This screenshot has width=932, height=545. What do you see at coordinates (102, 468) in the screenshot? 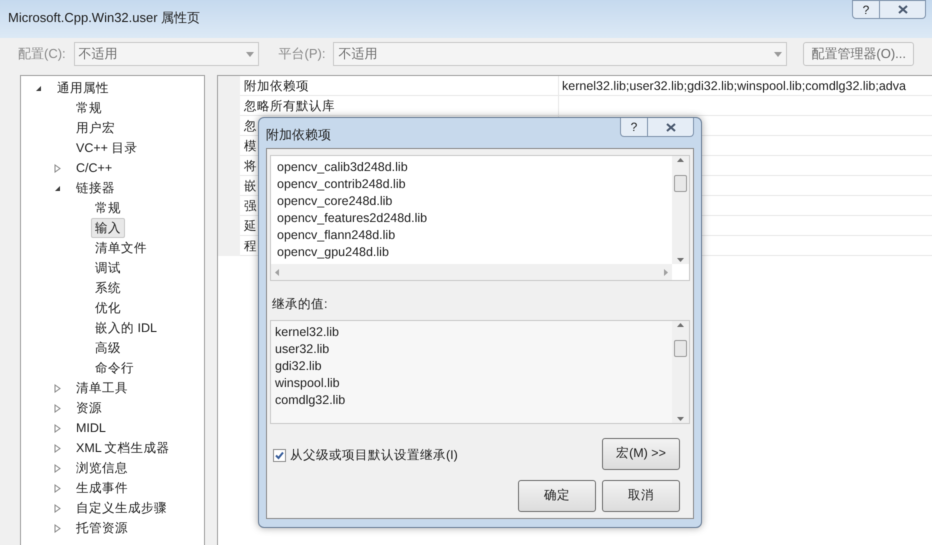
I see `tree-item: 浏览信息` at bounding box center [102, 468].